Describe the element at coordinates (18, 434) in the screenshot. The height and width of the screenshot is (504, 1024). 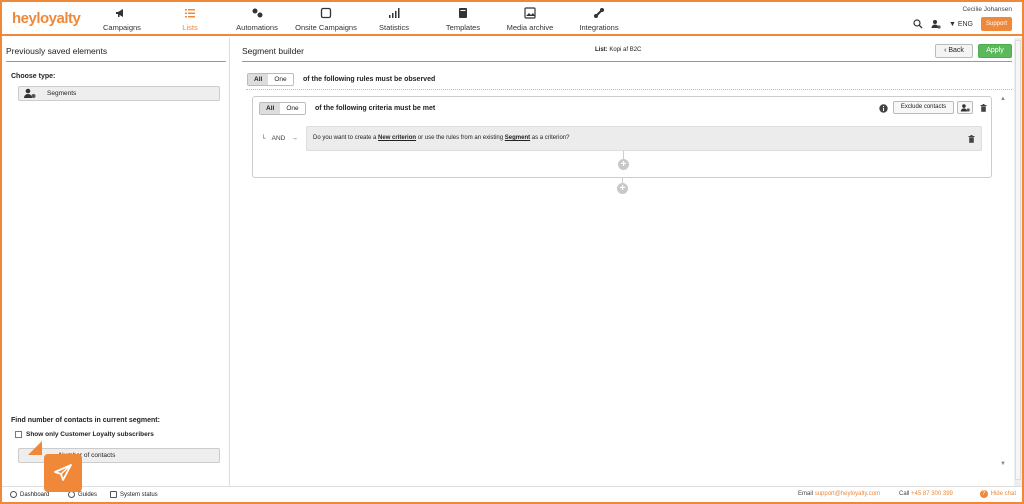
I see `loyalty-checkbox` at that location.